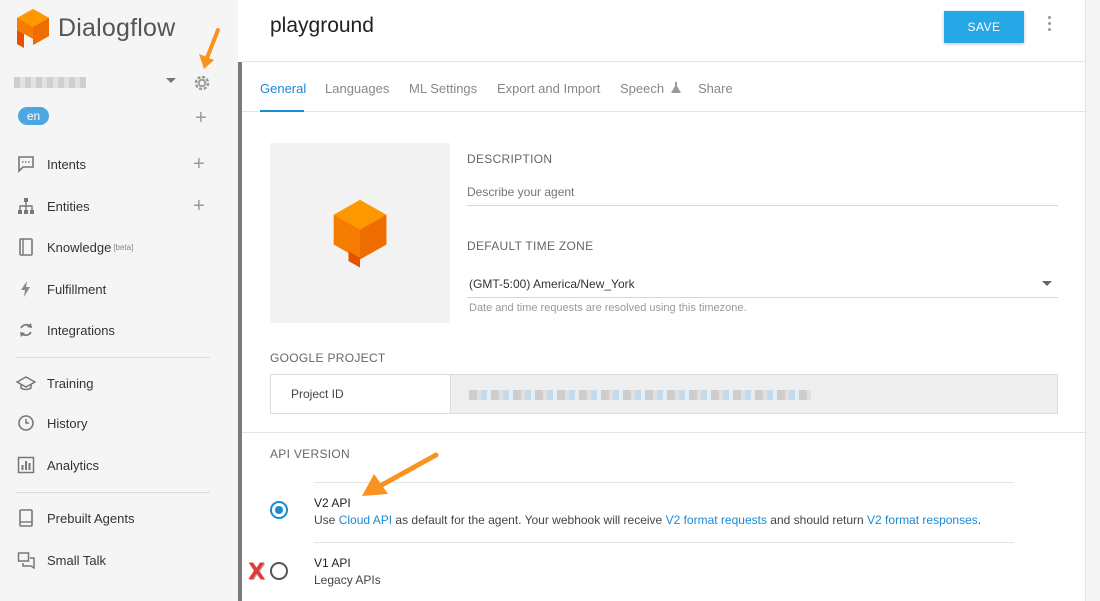 The image size is (1100, 601). Describe the element at coordinates (81, 330) in the screenshot. I see `sidebar-item-label: Integrations` at that location.